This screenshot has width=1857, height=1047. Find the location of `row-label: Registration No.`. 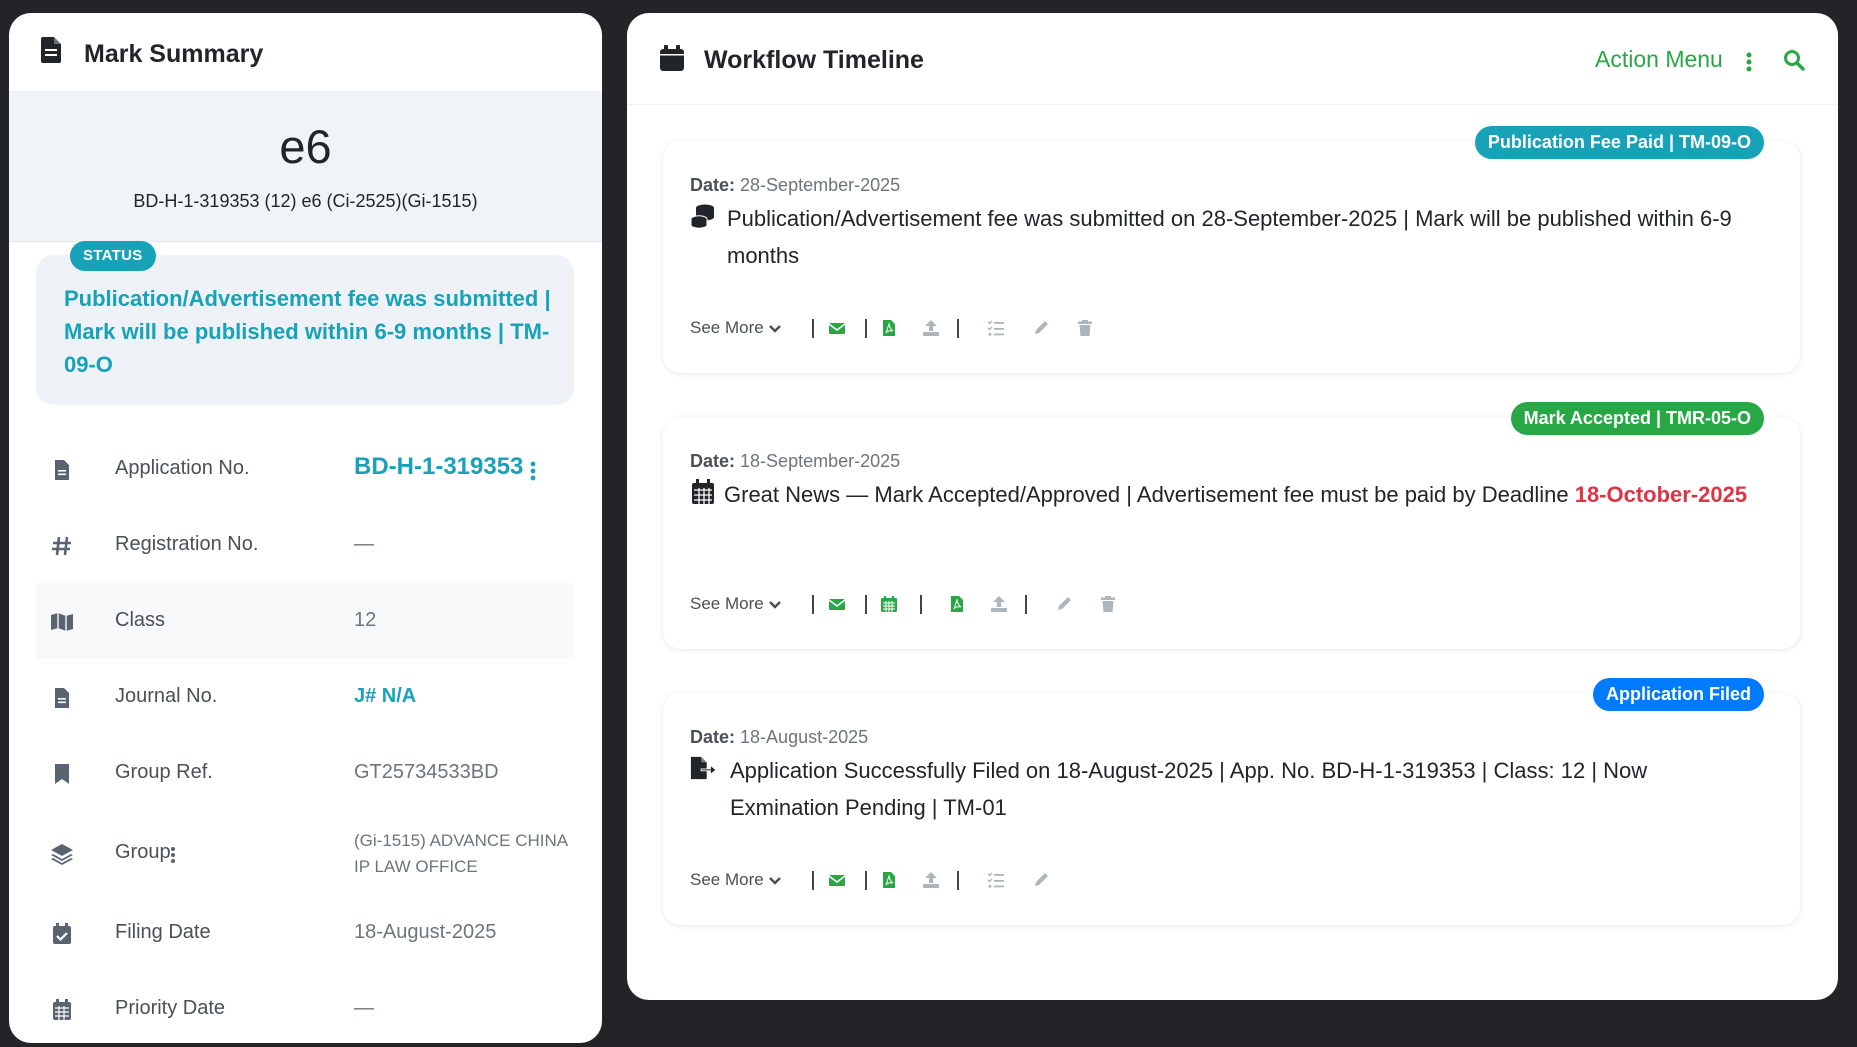

row-label: Registration No. is located at coordinates (187, 544).